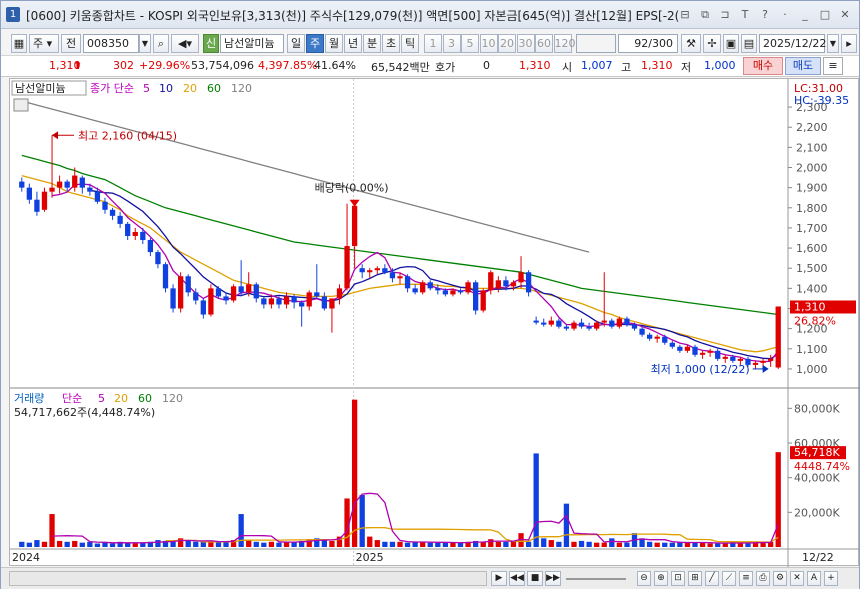 The image size is (860, 589). Describe the element at coordinates (695, 578) in the screenshot. I see `split-icon: ⊞` at that location.